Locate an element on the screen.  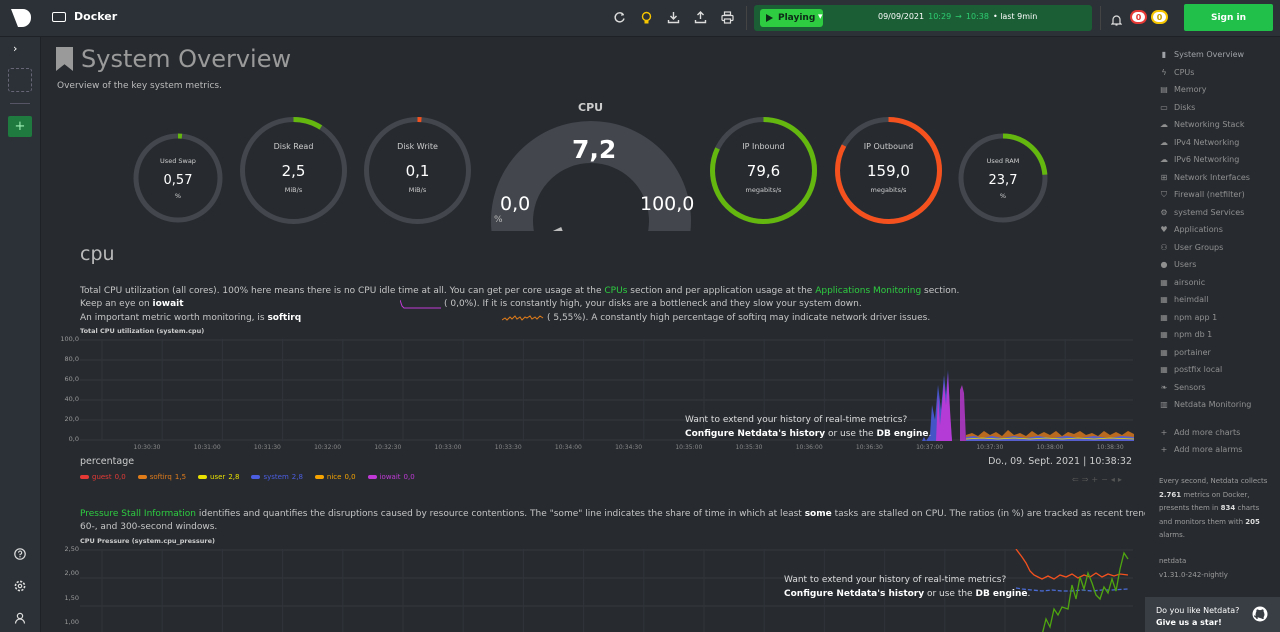
sidebar-item: ▤ Memory is located at coordinates (1183, 89).